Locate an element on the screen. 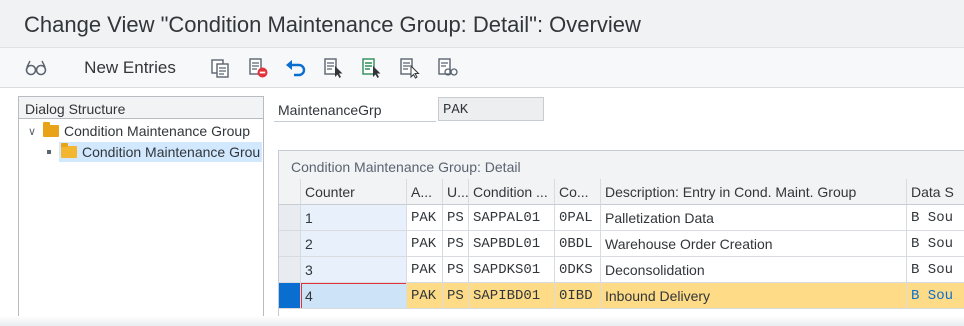 Image resolution: width=964 pixels, height=326 pixels. description-cell: Inbound Delivery is located at coordinates (754, 296).